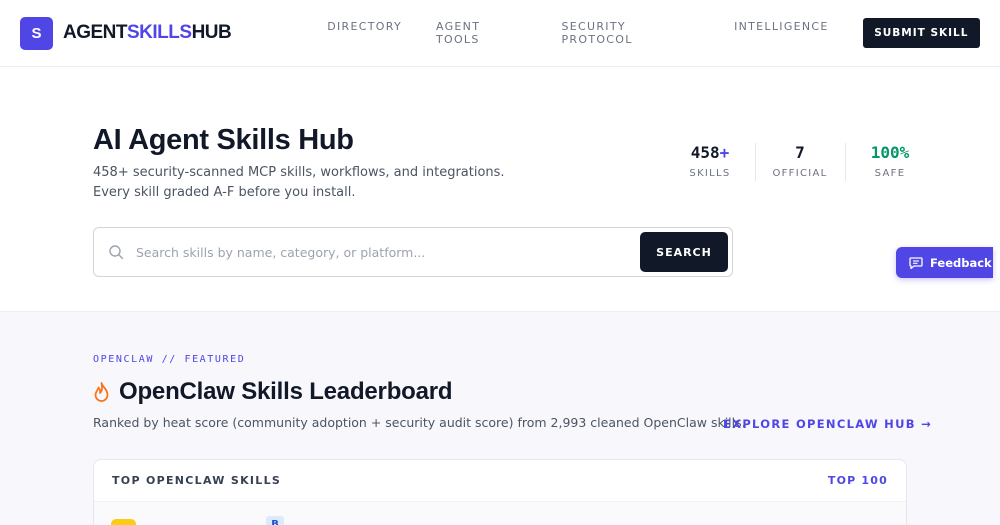 This screenshot has width=1000, height=525. Describe the element at coordinates (95, 32) in the screenshot. I see `logo-prefix: AGENT` at that location.